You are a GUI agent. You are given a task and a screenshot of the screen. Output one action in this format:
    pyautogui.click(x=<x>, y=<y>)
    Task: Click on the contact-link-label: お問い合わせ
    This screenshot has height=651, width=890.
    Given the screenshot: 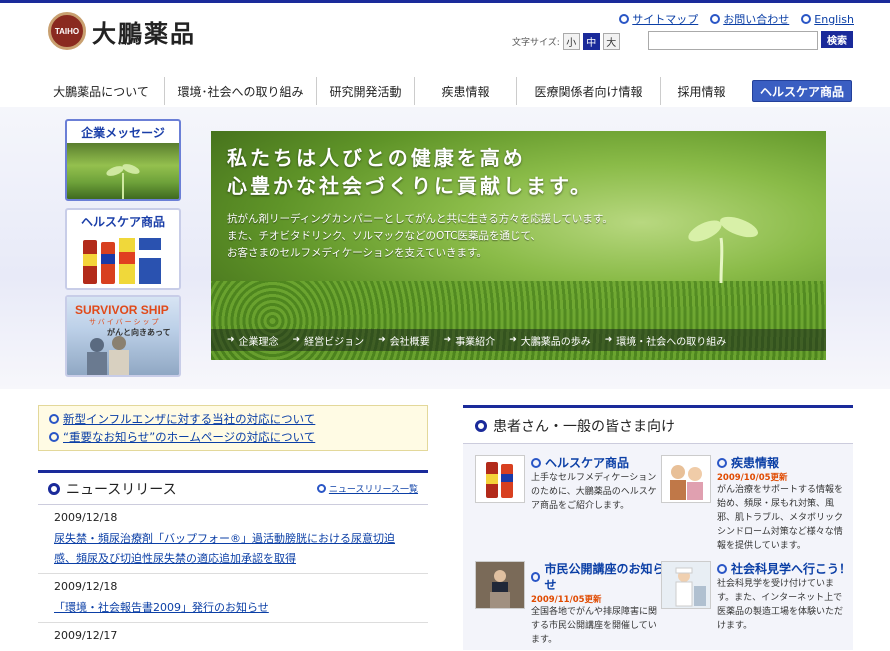 What is the action you would take?
    pyautogui.click(x=756, y=19)
    